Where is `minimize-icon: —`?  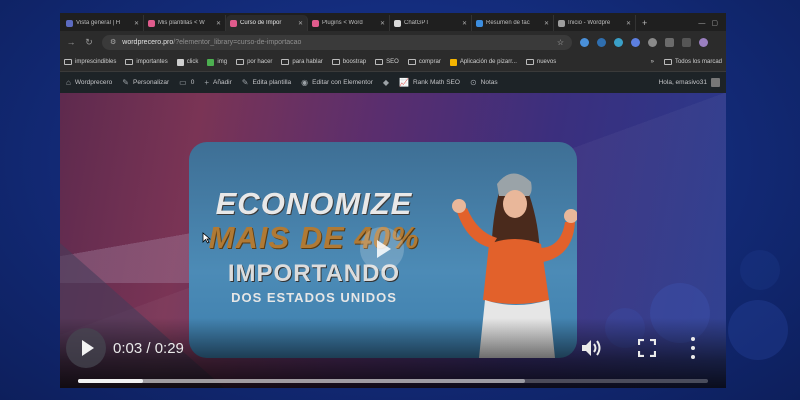
minimize-icon: — is located at coordinates (701, 23).